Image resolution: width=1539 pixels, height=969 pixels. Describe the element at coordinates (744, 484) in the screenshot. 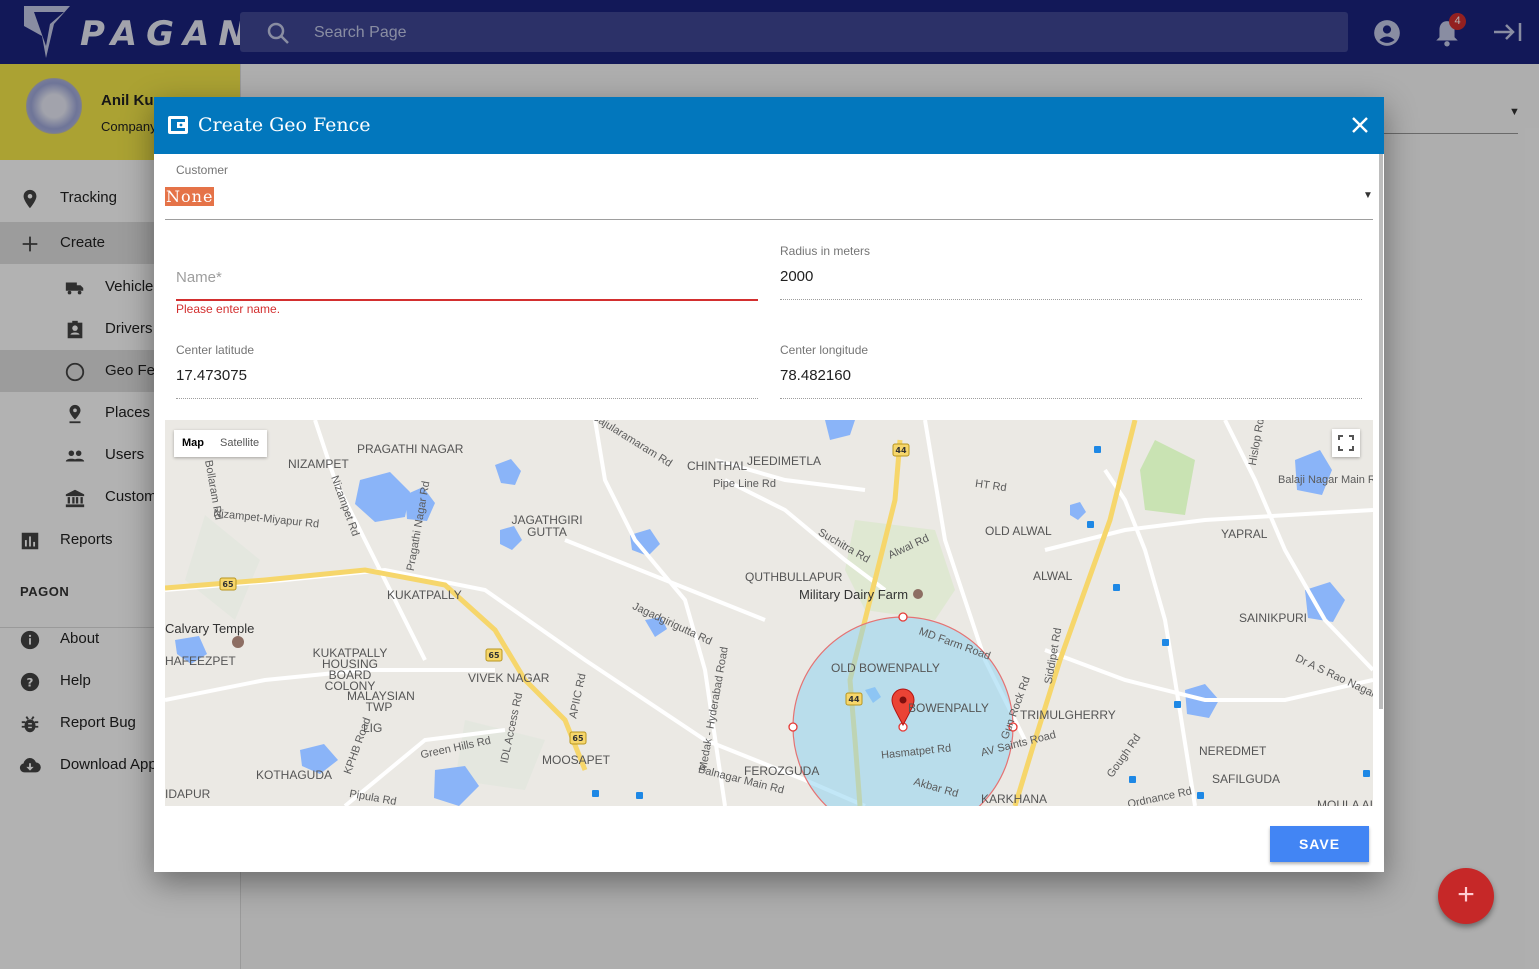

I see `road-label: Pipe Line Rd` at that location.